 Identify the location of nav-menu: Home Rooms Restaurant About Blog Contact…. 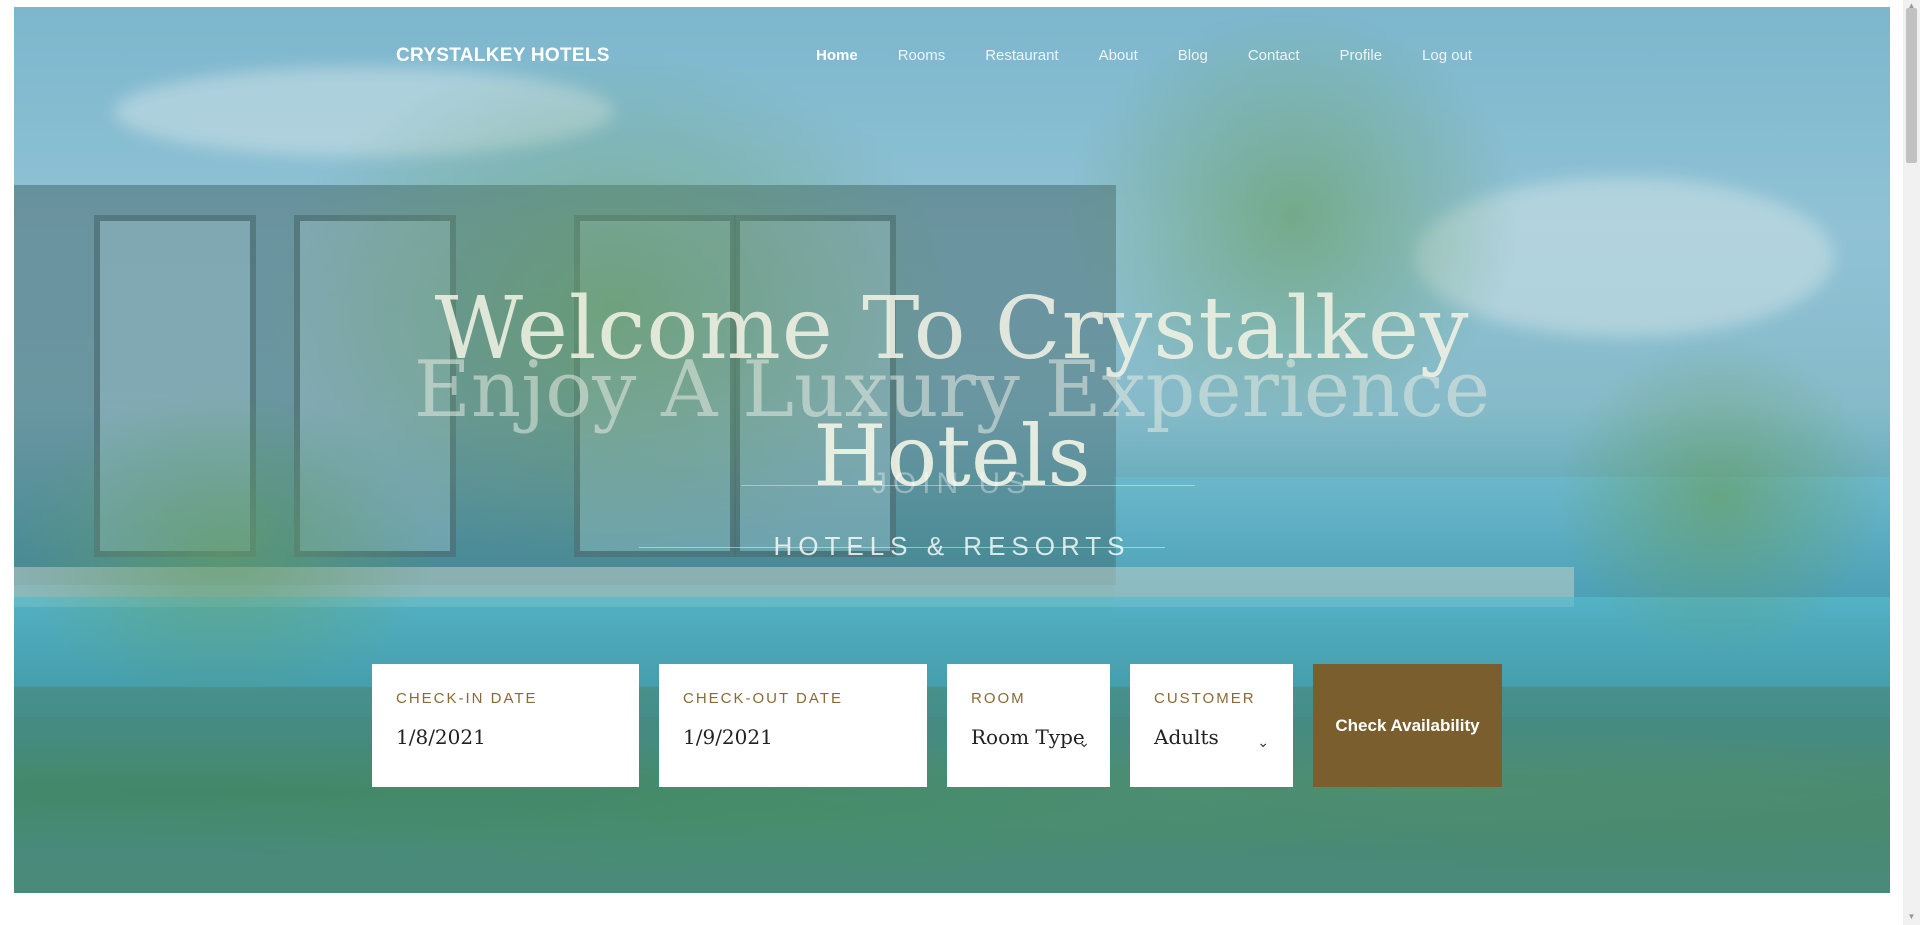
(1164, 55).